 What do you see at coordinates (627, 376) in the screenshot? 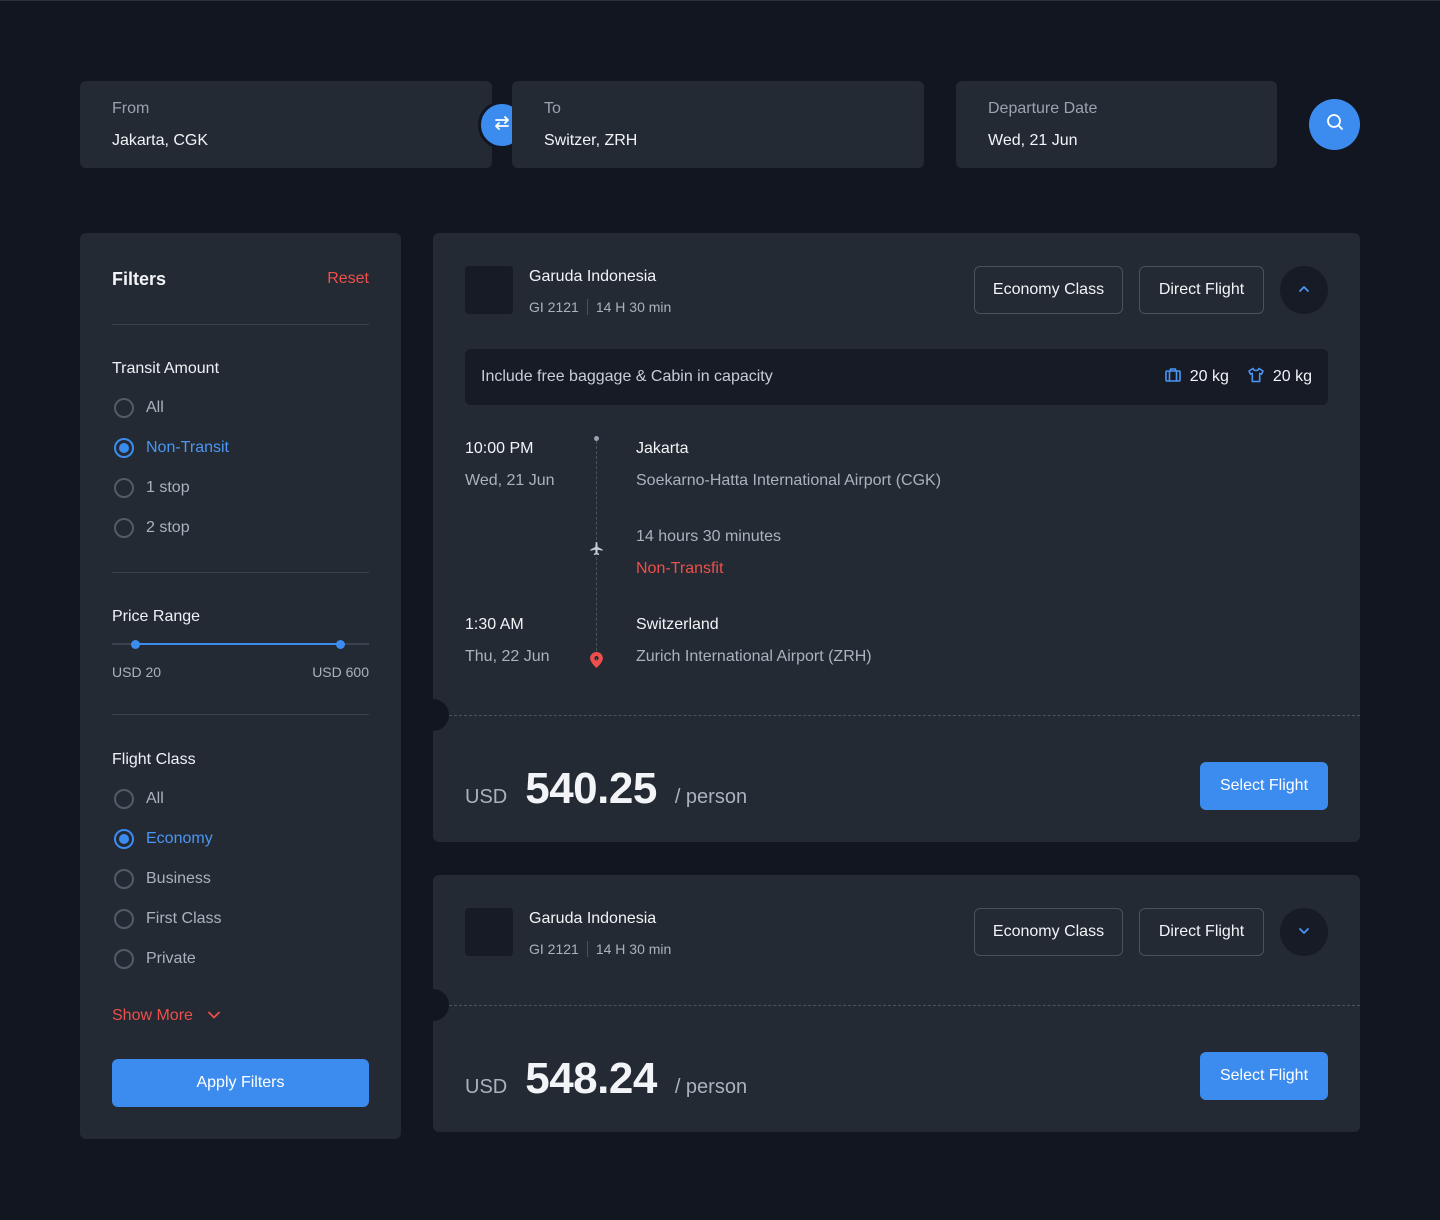
I see `baggage-text: Include free baggage & Cabin in capacity` at bounding box center [627, 376].